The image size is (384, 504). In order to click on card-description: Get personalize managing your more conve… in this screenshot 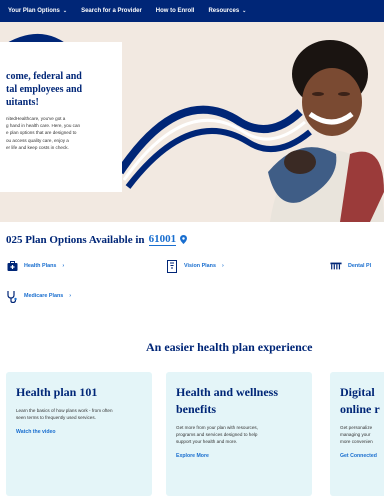, I will do `click(358, 434)`.